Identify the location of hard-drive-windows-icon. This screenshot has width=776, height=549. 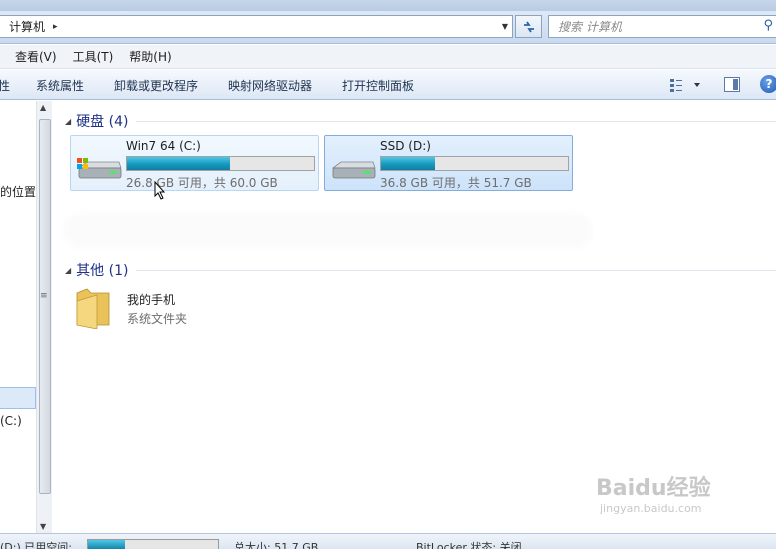
(99, 168).